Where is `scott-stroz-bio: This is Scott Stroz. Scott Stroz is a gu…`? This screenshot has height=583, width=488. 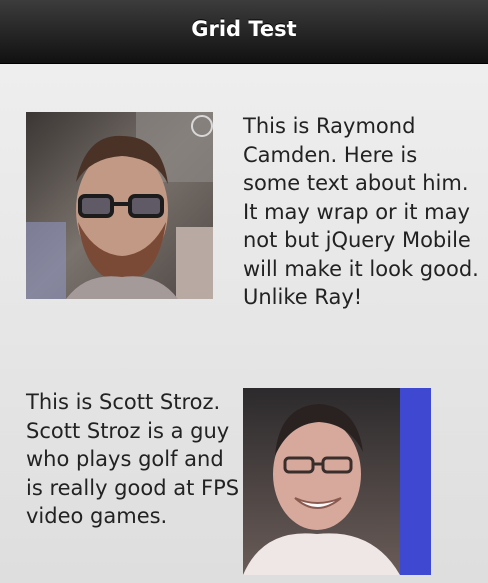
scott-stroz-bio: This is Scott Stroz. Scott Stroz is a gu… is located at coordinates (133, 459).